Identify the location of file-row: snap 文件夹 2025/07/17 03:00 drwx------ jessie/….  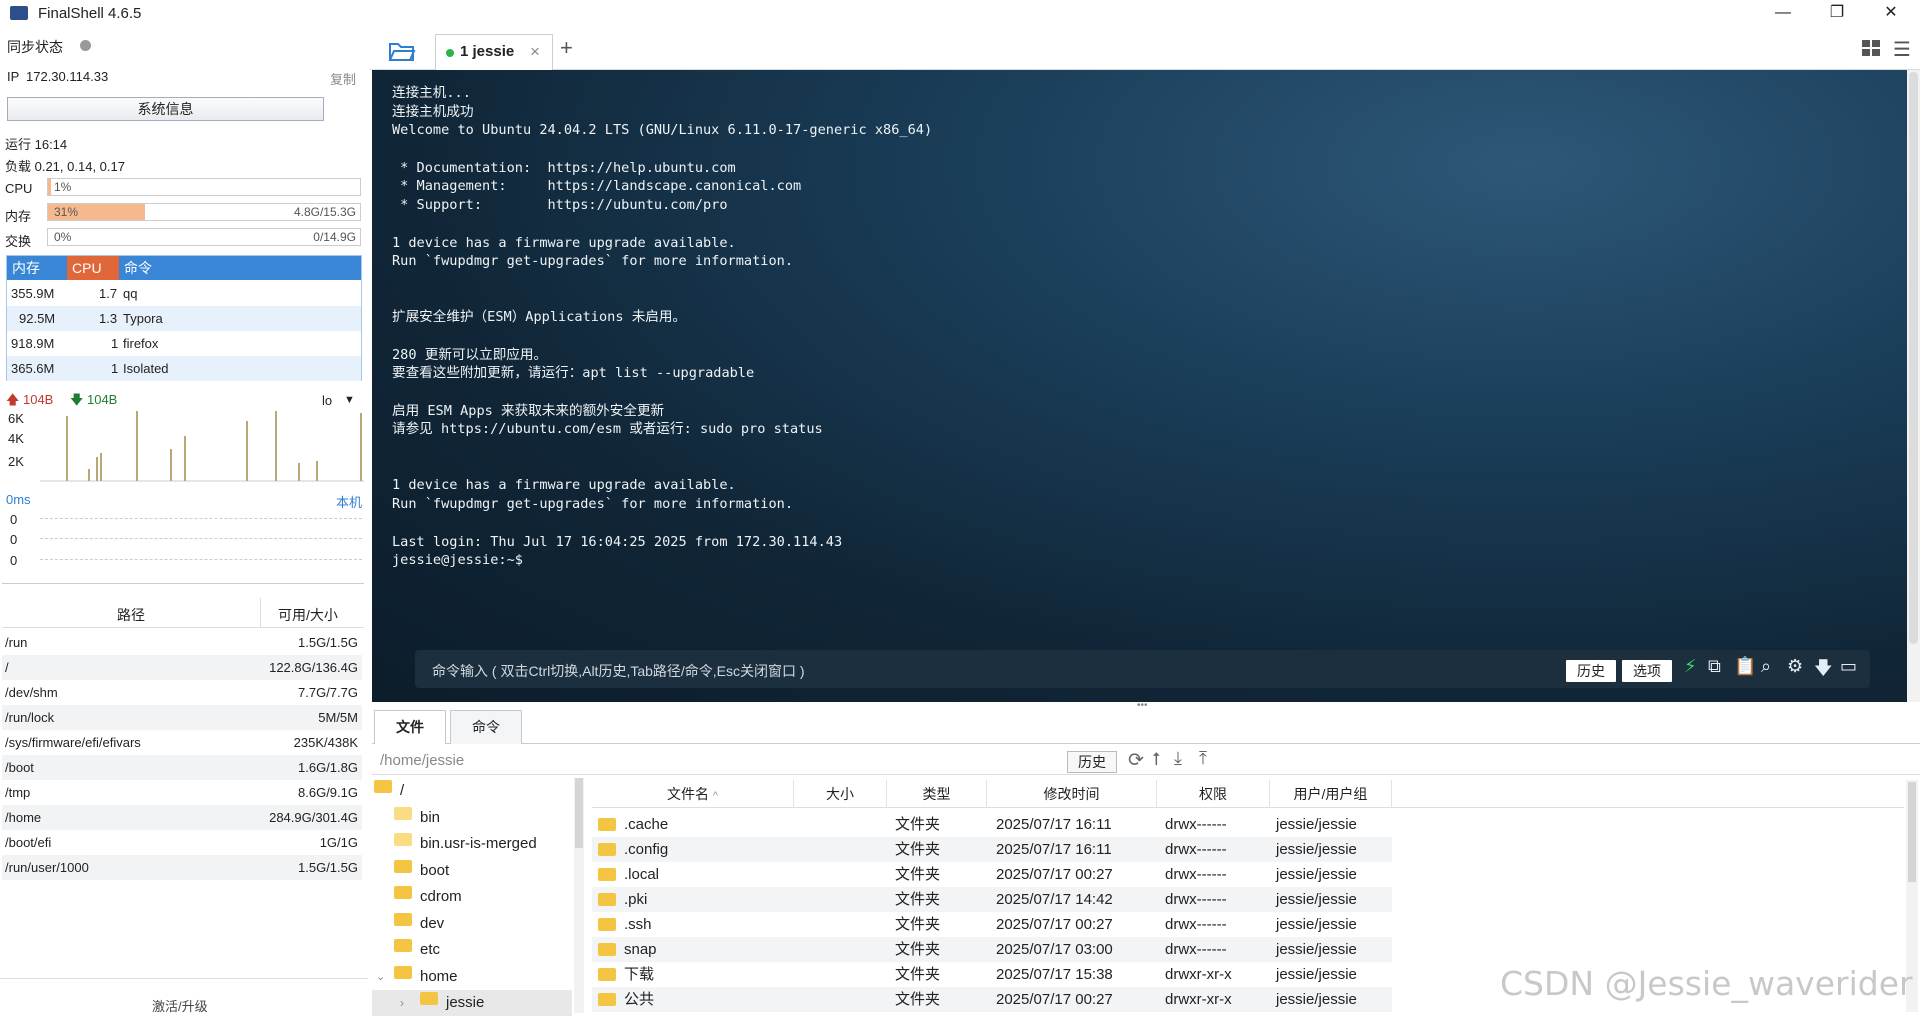
(992, 949).